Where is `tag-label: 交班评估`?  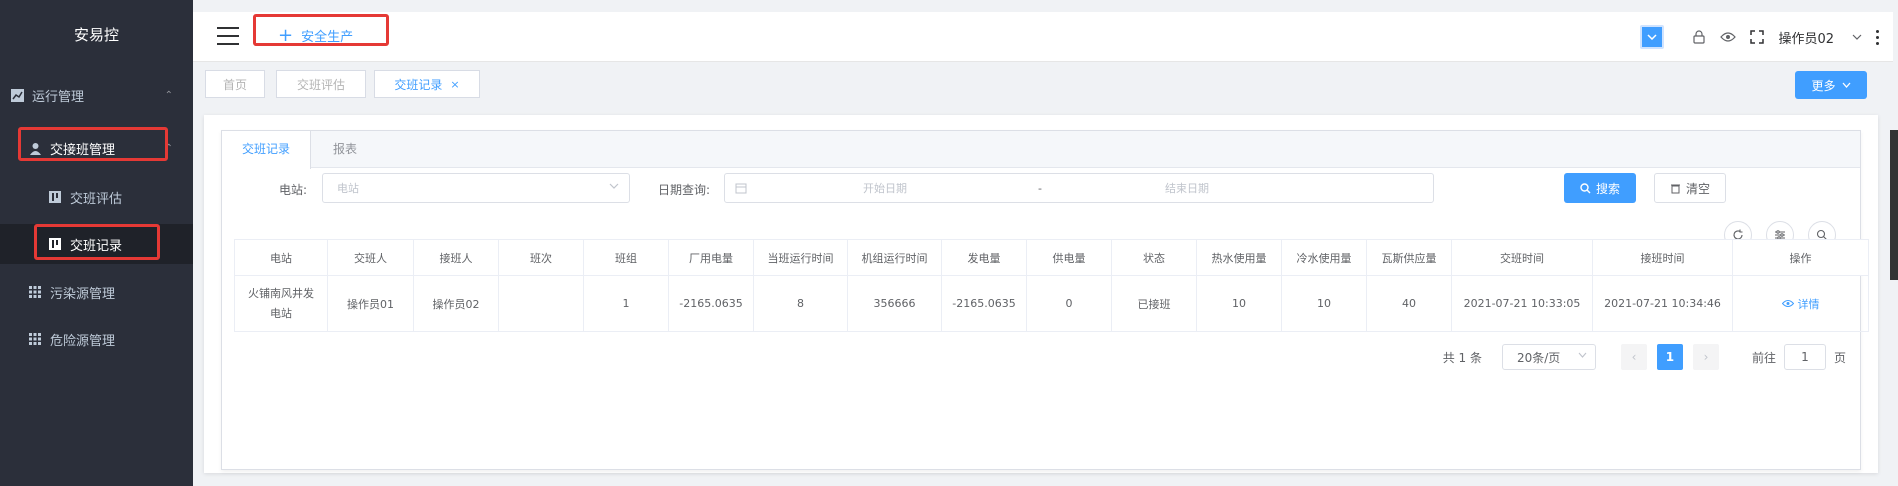
tag-label: 交班评估 is located at coordinates (320, 84).